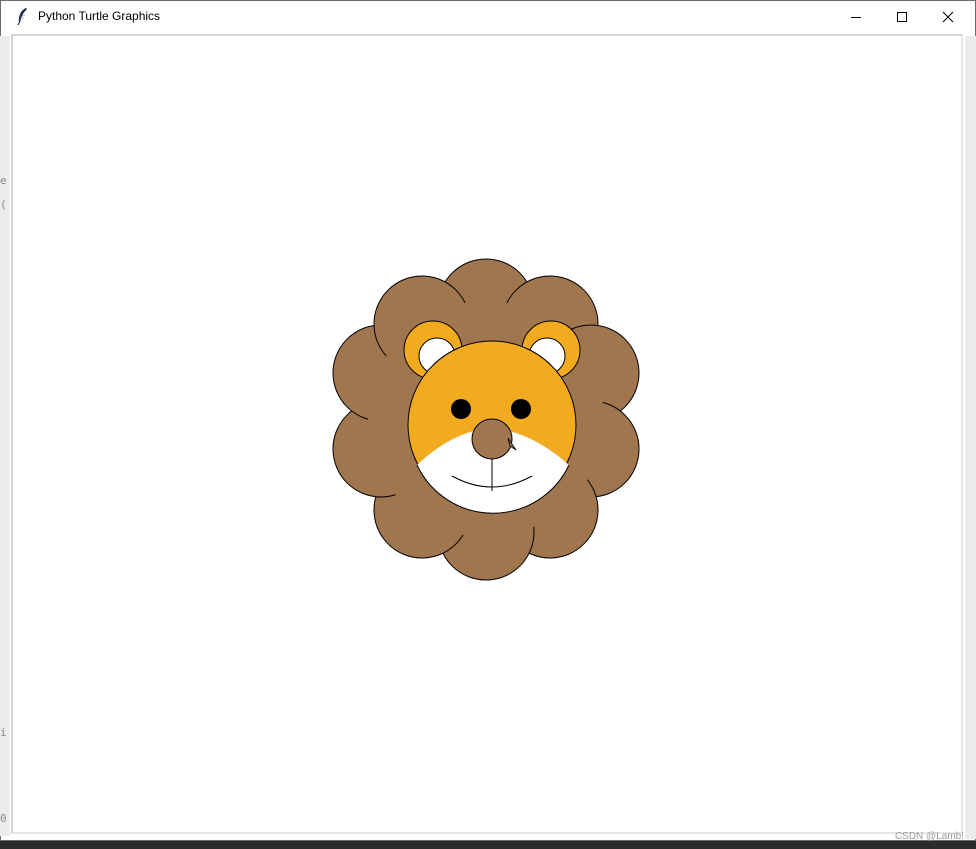 The width and height of the screenshot is (976, 849). What do you see at coordinates (461, 409) in the screenshot?
I see `left-eye` at bounding box center [461, 409].